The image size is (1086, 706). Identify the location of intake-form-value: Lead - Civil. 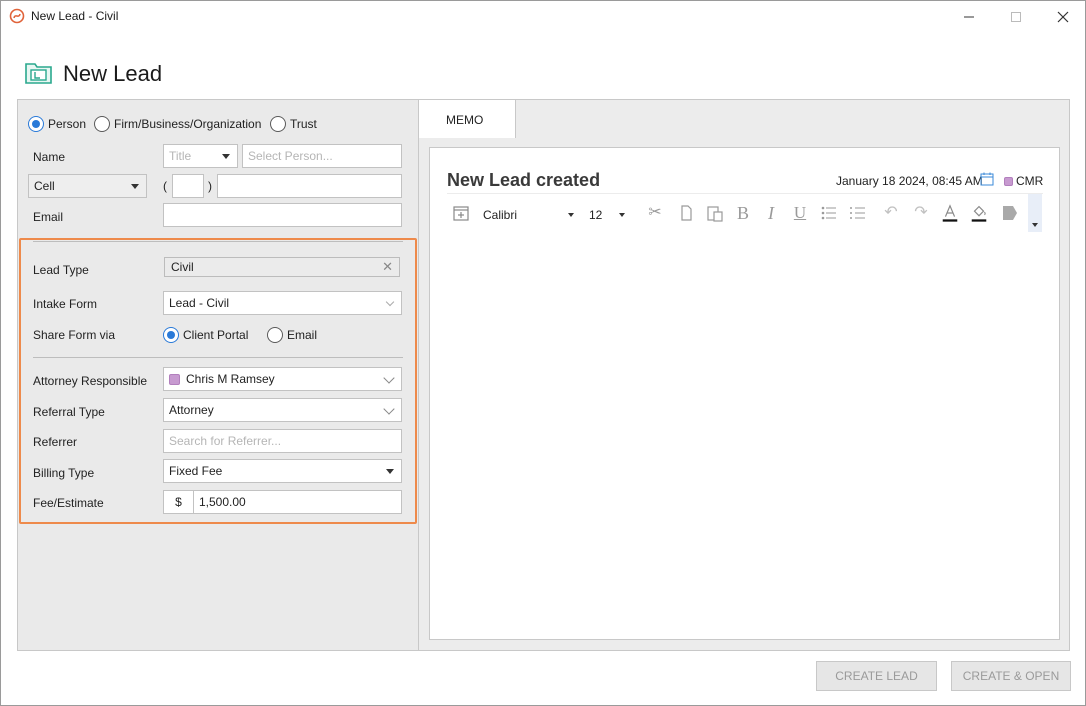
(199, 303).